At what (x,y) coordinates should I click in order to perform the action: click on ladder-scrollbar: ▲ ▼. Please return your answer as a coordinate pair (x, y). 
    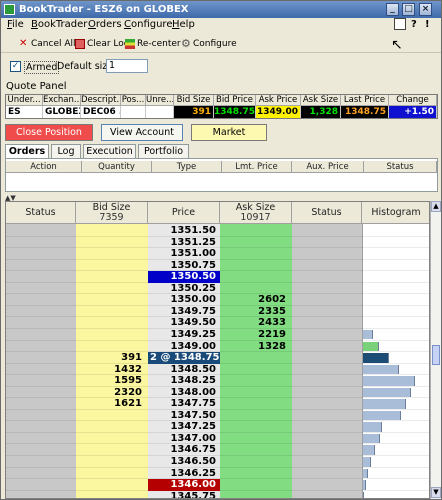
    Looking at the image, I should click on (435, 350).